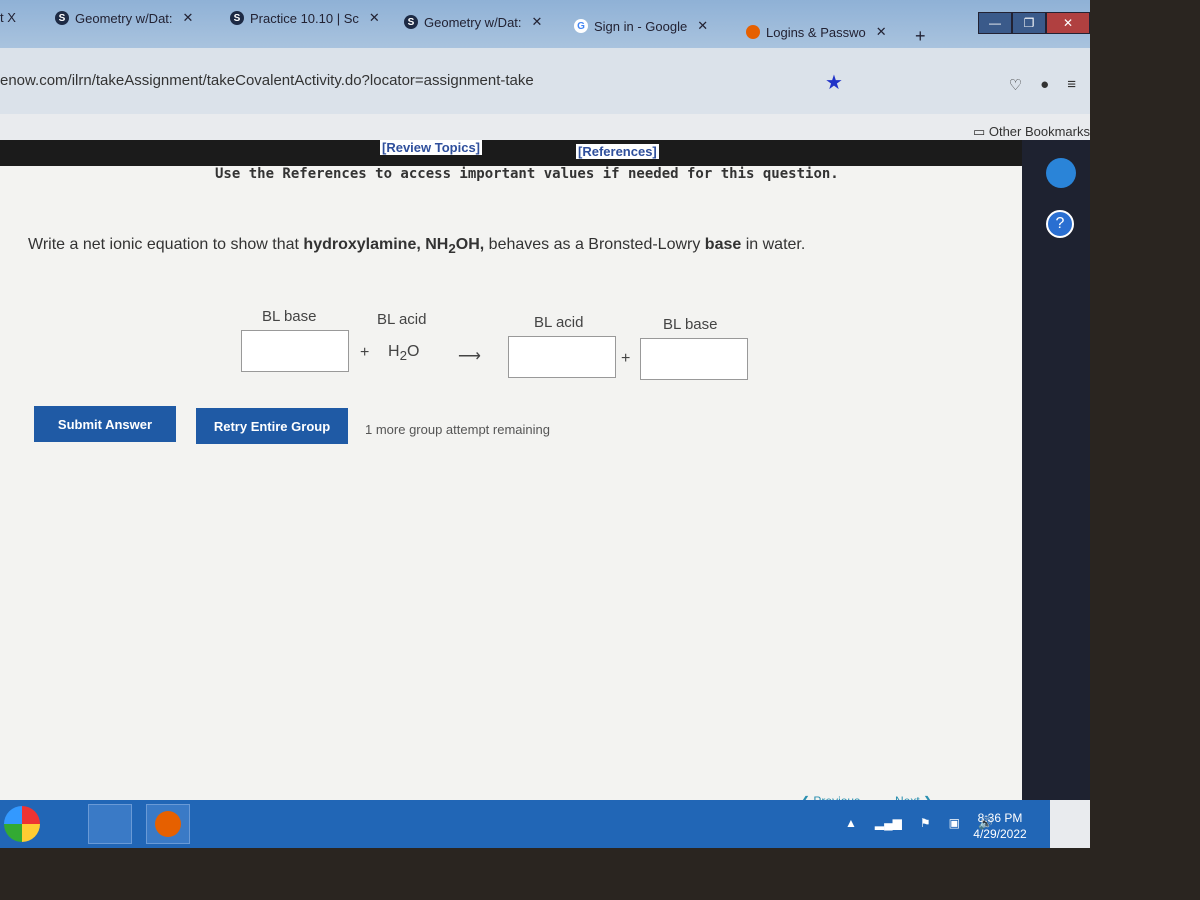 The image size is (1200, 900). What do you see at coordinates (1061, 173) in the screenshot?
I see `support-icon` at bounding box center [1061, 173].